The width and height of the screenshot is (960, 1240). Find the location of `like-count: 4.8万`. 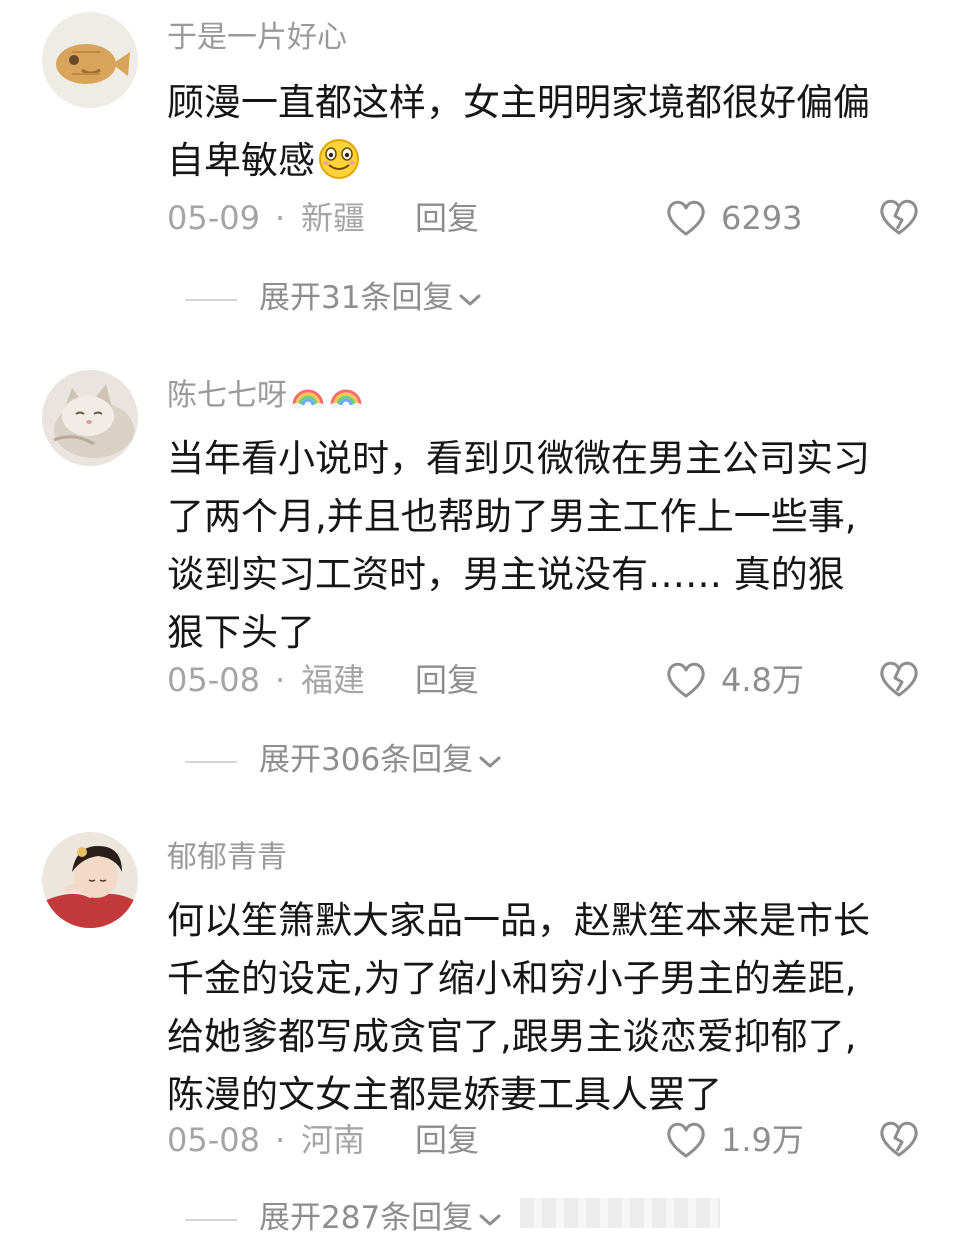

like-count: 4.8万 is located at coordinates (762, 680).